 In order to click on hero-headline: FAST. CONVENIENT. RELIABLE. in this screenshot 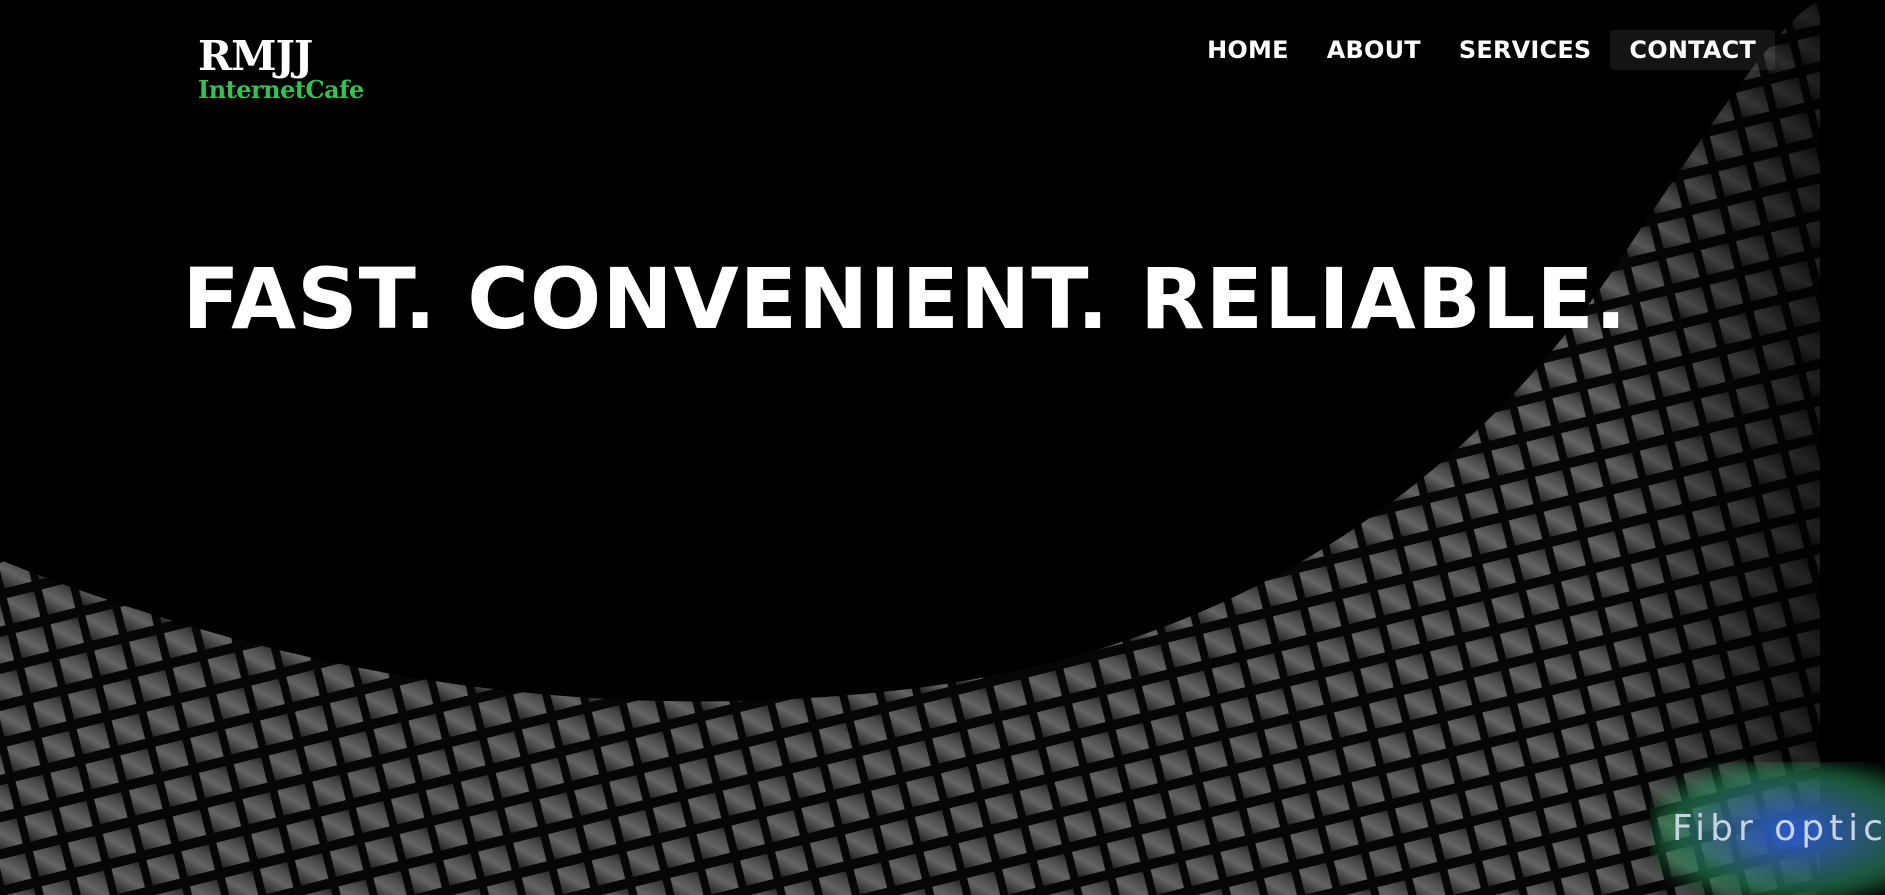, I will do `click(905, 299)`.